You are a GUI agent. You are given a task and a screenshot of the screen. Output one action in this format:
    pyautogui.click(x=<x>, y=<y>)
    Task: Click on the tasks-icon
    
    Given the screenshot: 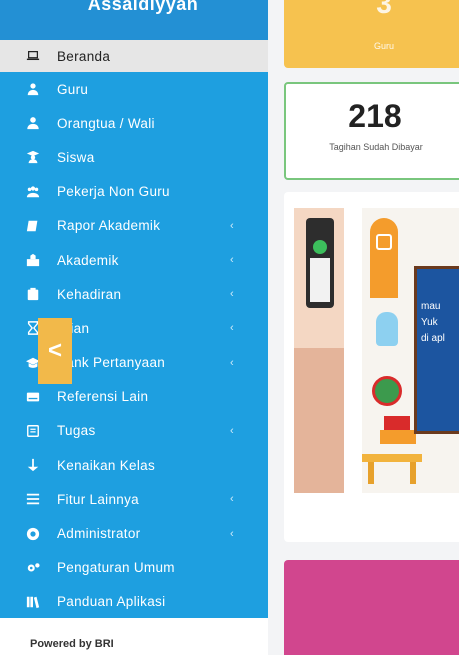 What is the action you would take?
    pyautogui.click(x=33, y=431)
    